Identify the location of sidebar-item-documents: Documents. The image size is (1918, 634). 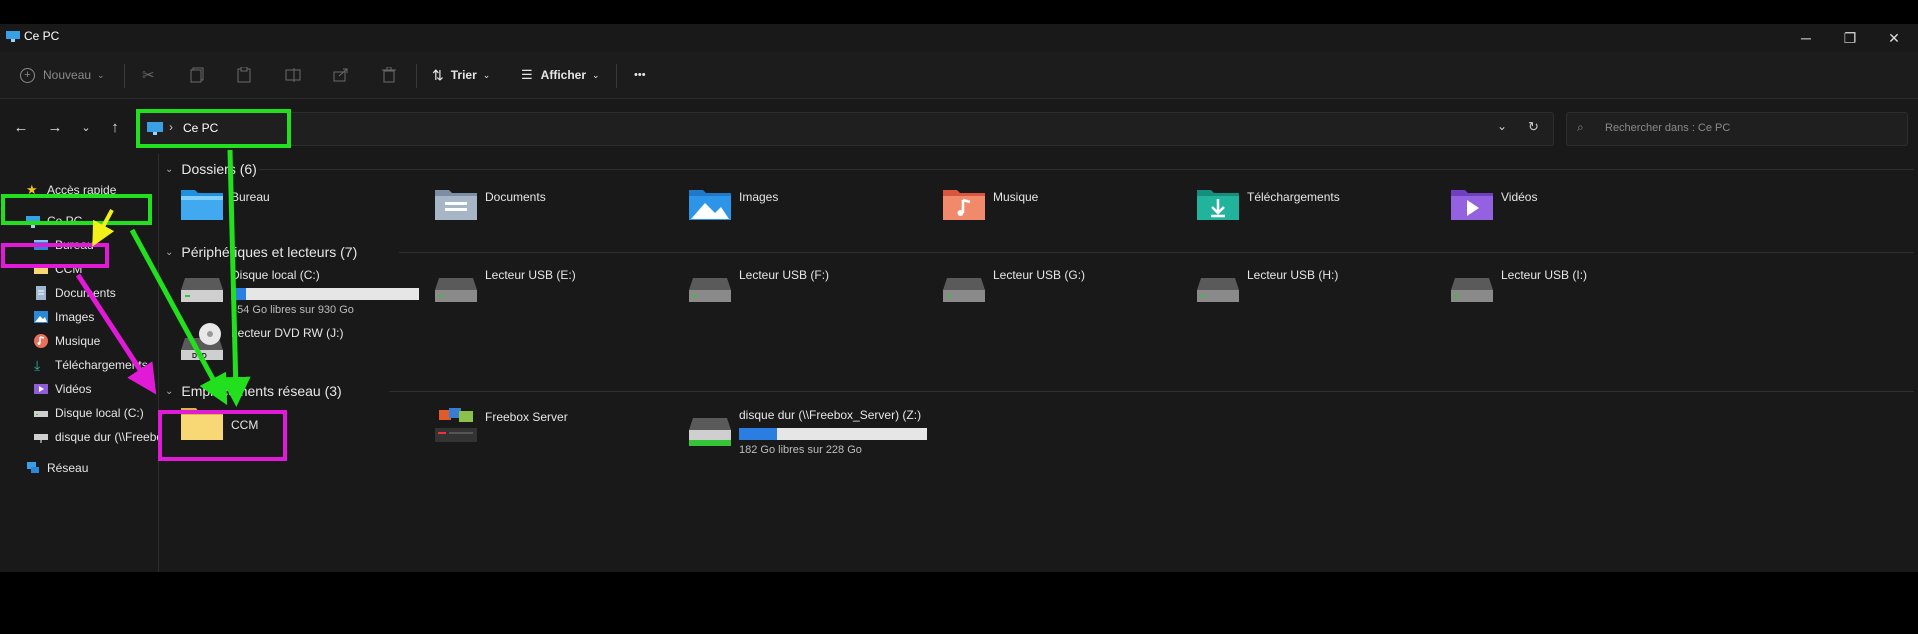
(75, 293).